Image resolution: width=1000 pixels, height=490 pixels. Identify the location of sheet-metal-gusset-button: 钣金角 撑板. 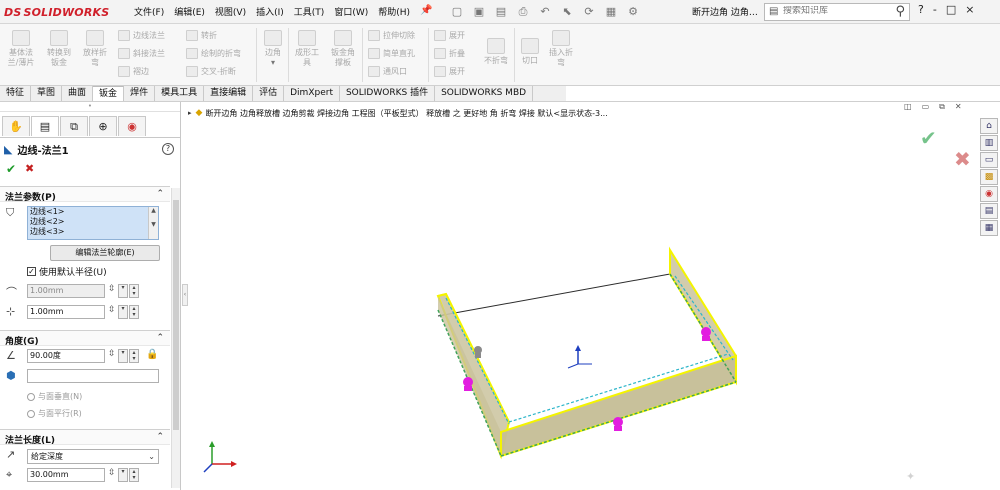
(343, 49).